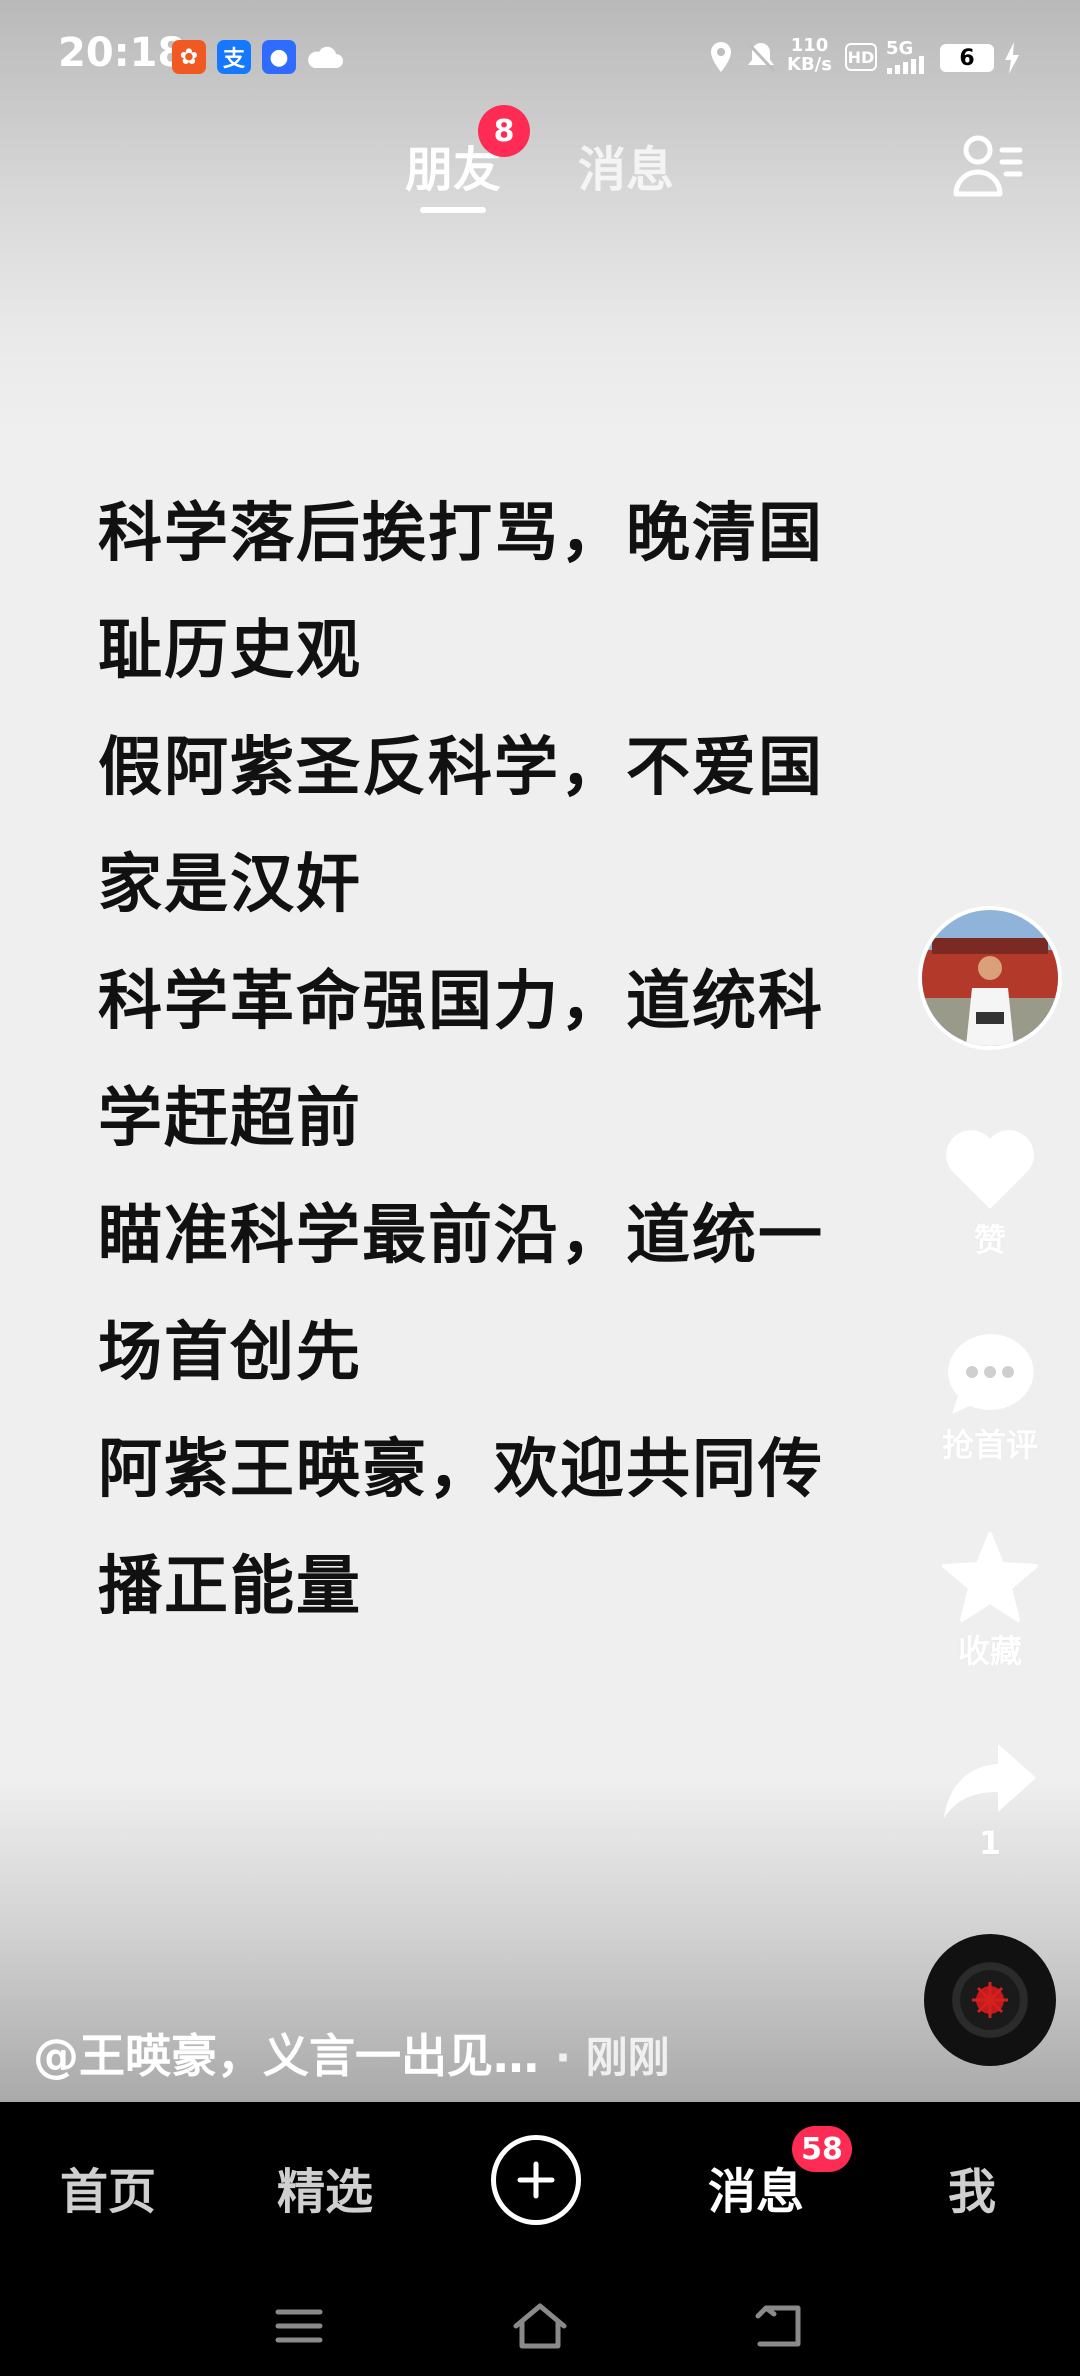 The width and height of the screenshot is (1080, 2376). Describe the element at coordinates (626, 165) in the screenshot. I see `tab-messages: 消息` at that location.